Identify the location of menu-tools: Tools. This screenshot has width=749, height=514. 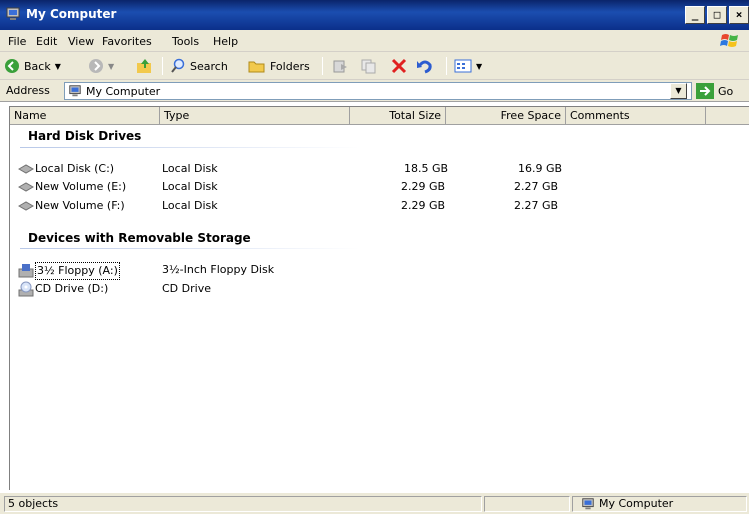
(185, 41).